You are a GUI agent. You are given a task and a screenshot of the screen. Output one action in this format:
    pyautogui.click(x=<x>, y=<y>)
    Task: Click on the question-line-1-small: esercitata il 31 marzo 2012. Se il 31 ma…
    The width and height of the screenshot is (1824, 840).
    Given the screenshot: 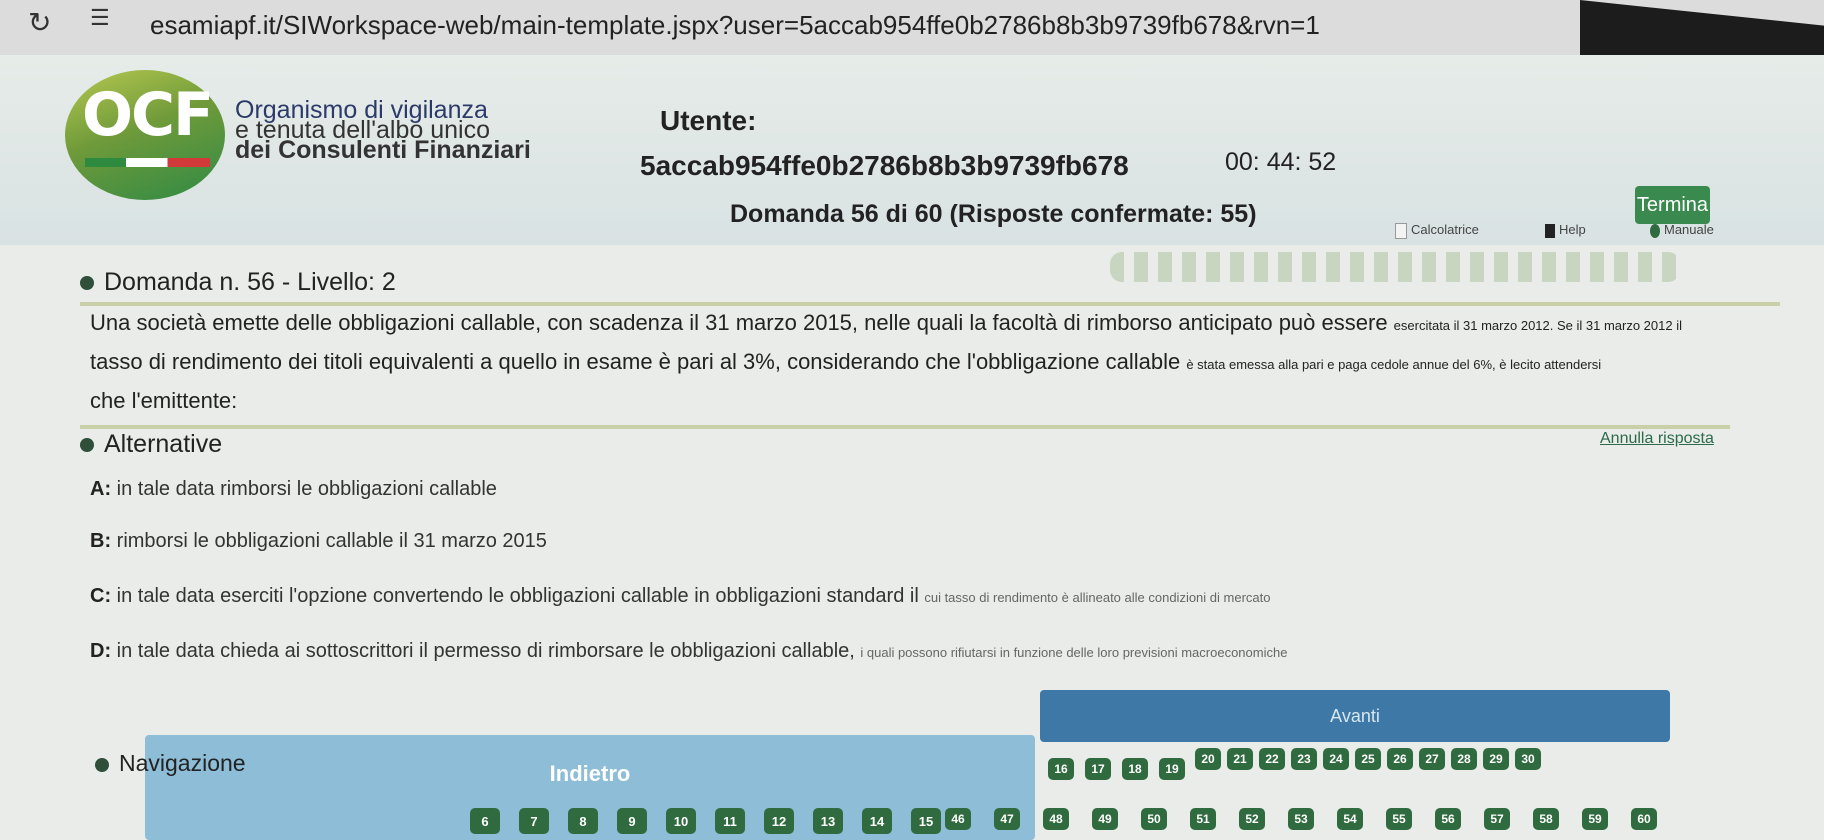 What is the action you would take?
    pyautogui.click(x=1537, y=325)
    